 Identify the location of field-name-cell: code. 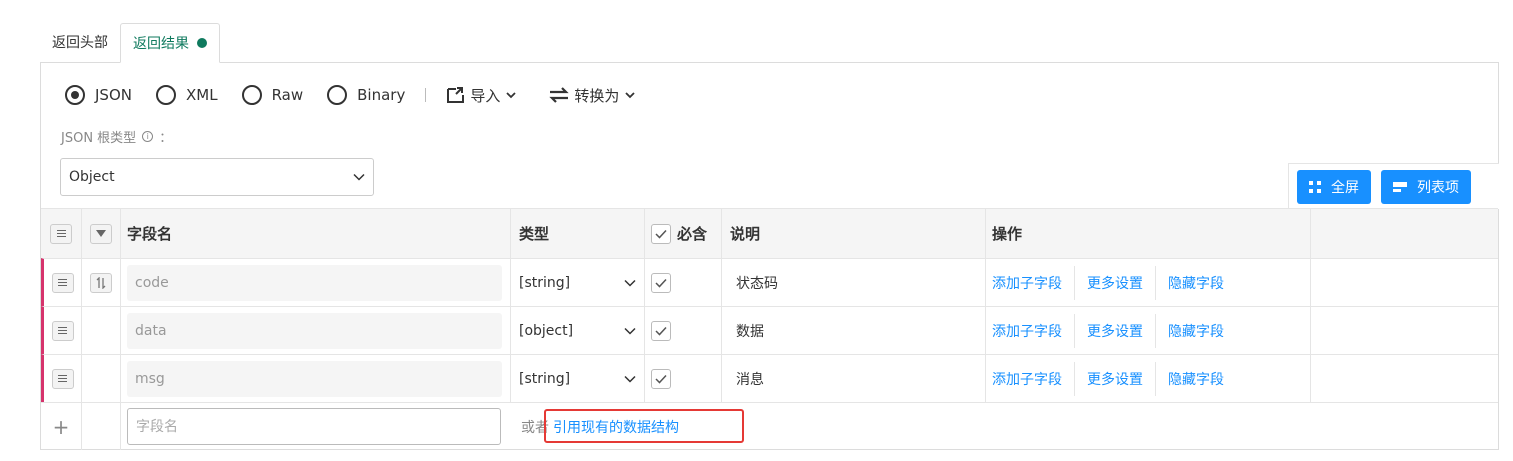
(316, 282).